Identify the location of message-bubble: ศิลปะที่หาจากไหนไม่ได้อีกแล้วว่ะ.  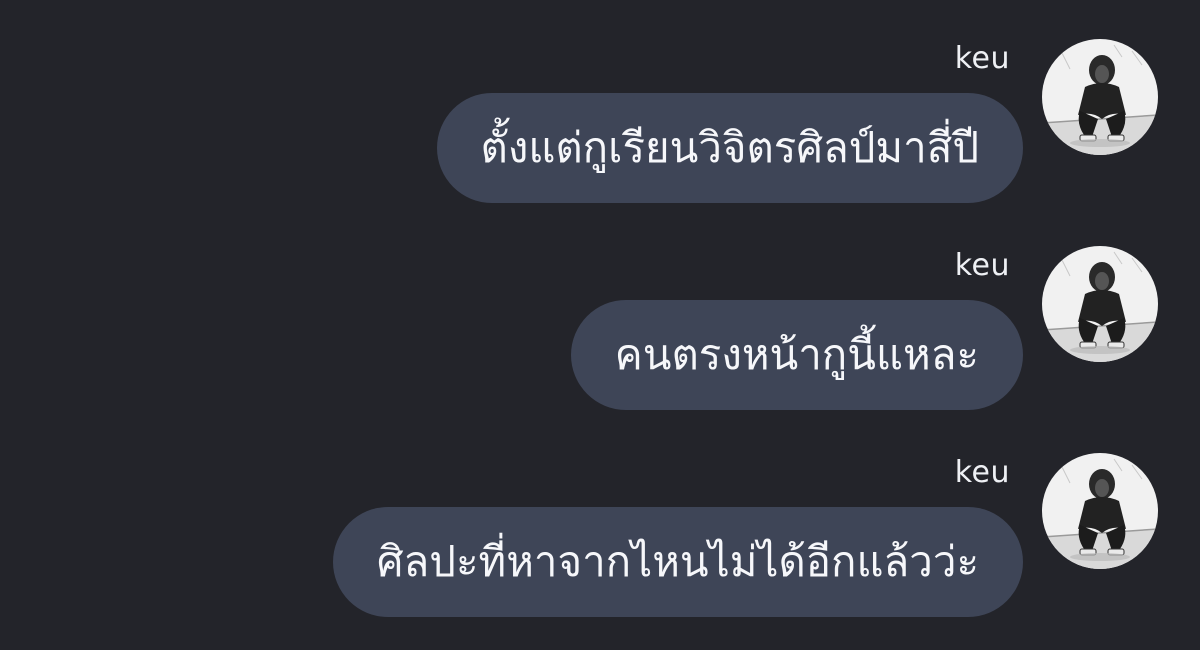
(677, 562).